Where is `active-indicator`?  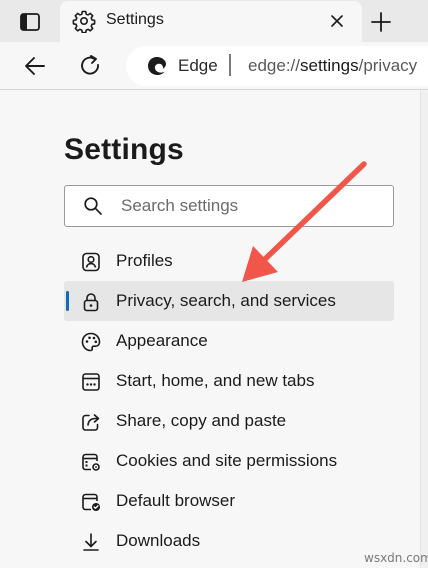 active-indicator is located at coordinates (67, 301).